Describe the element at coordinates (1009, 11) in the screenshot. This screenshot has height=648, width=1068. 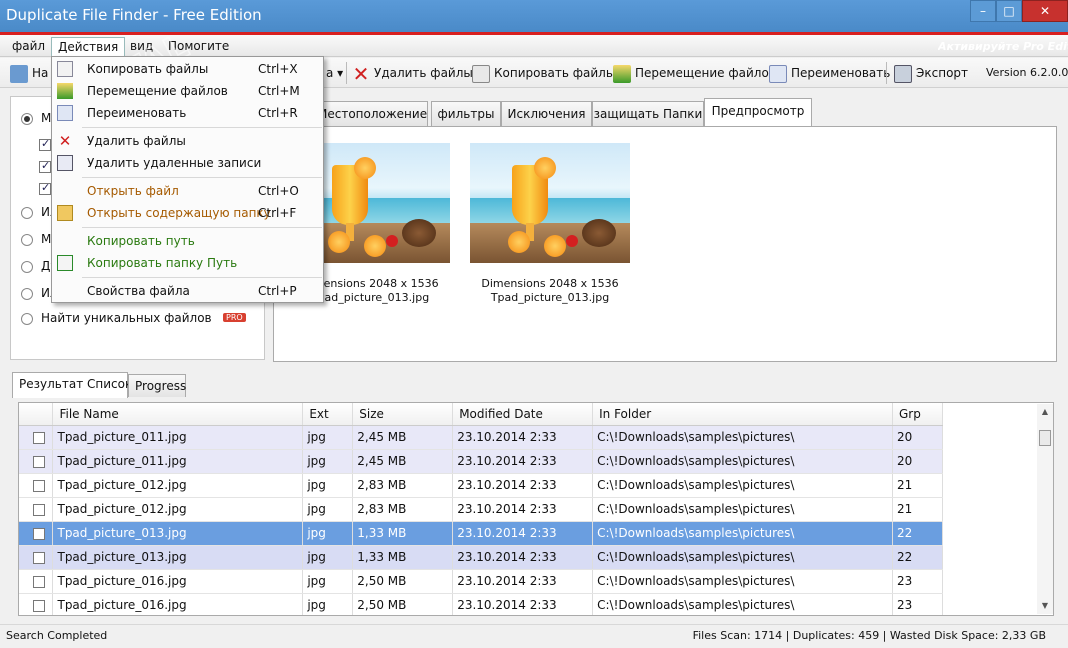
I see `maximize-button: □` at that location.